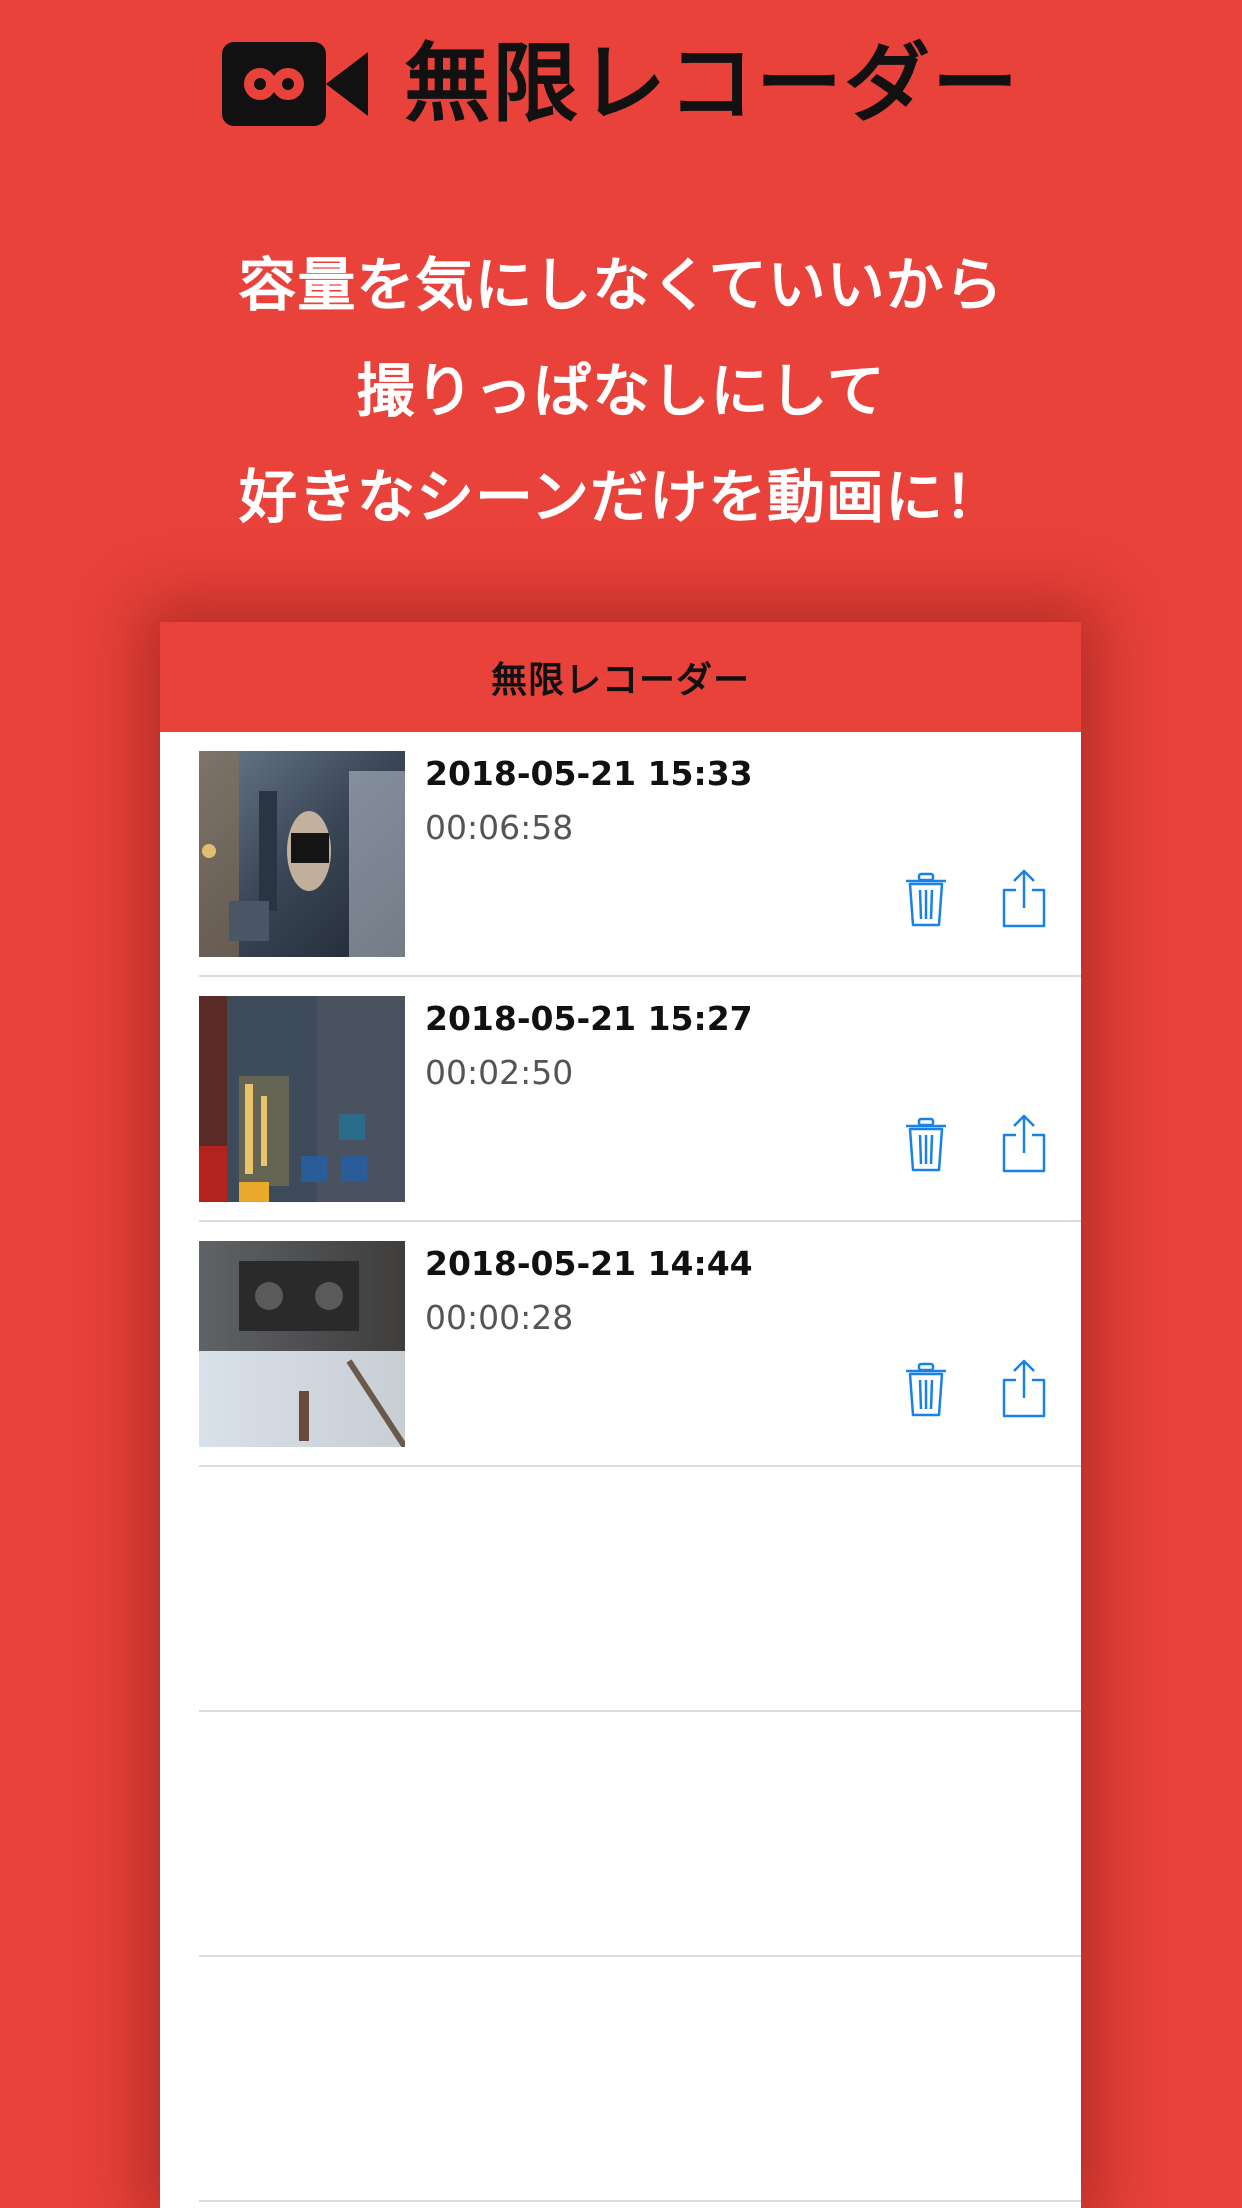 The image size is (1242, 2208). Describe the element at coordinates (589, 1018) in the screenshot. I see `recording-date: 2018-05-21 15:27` at that location.